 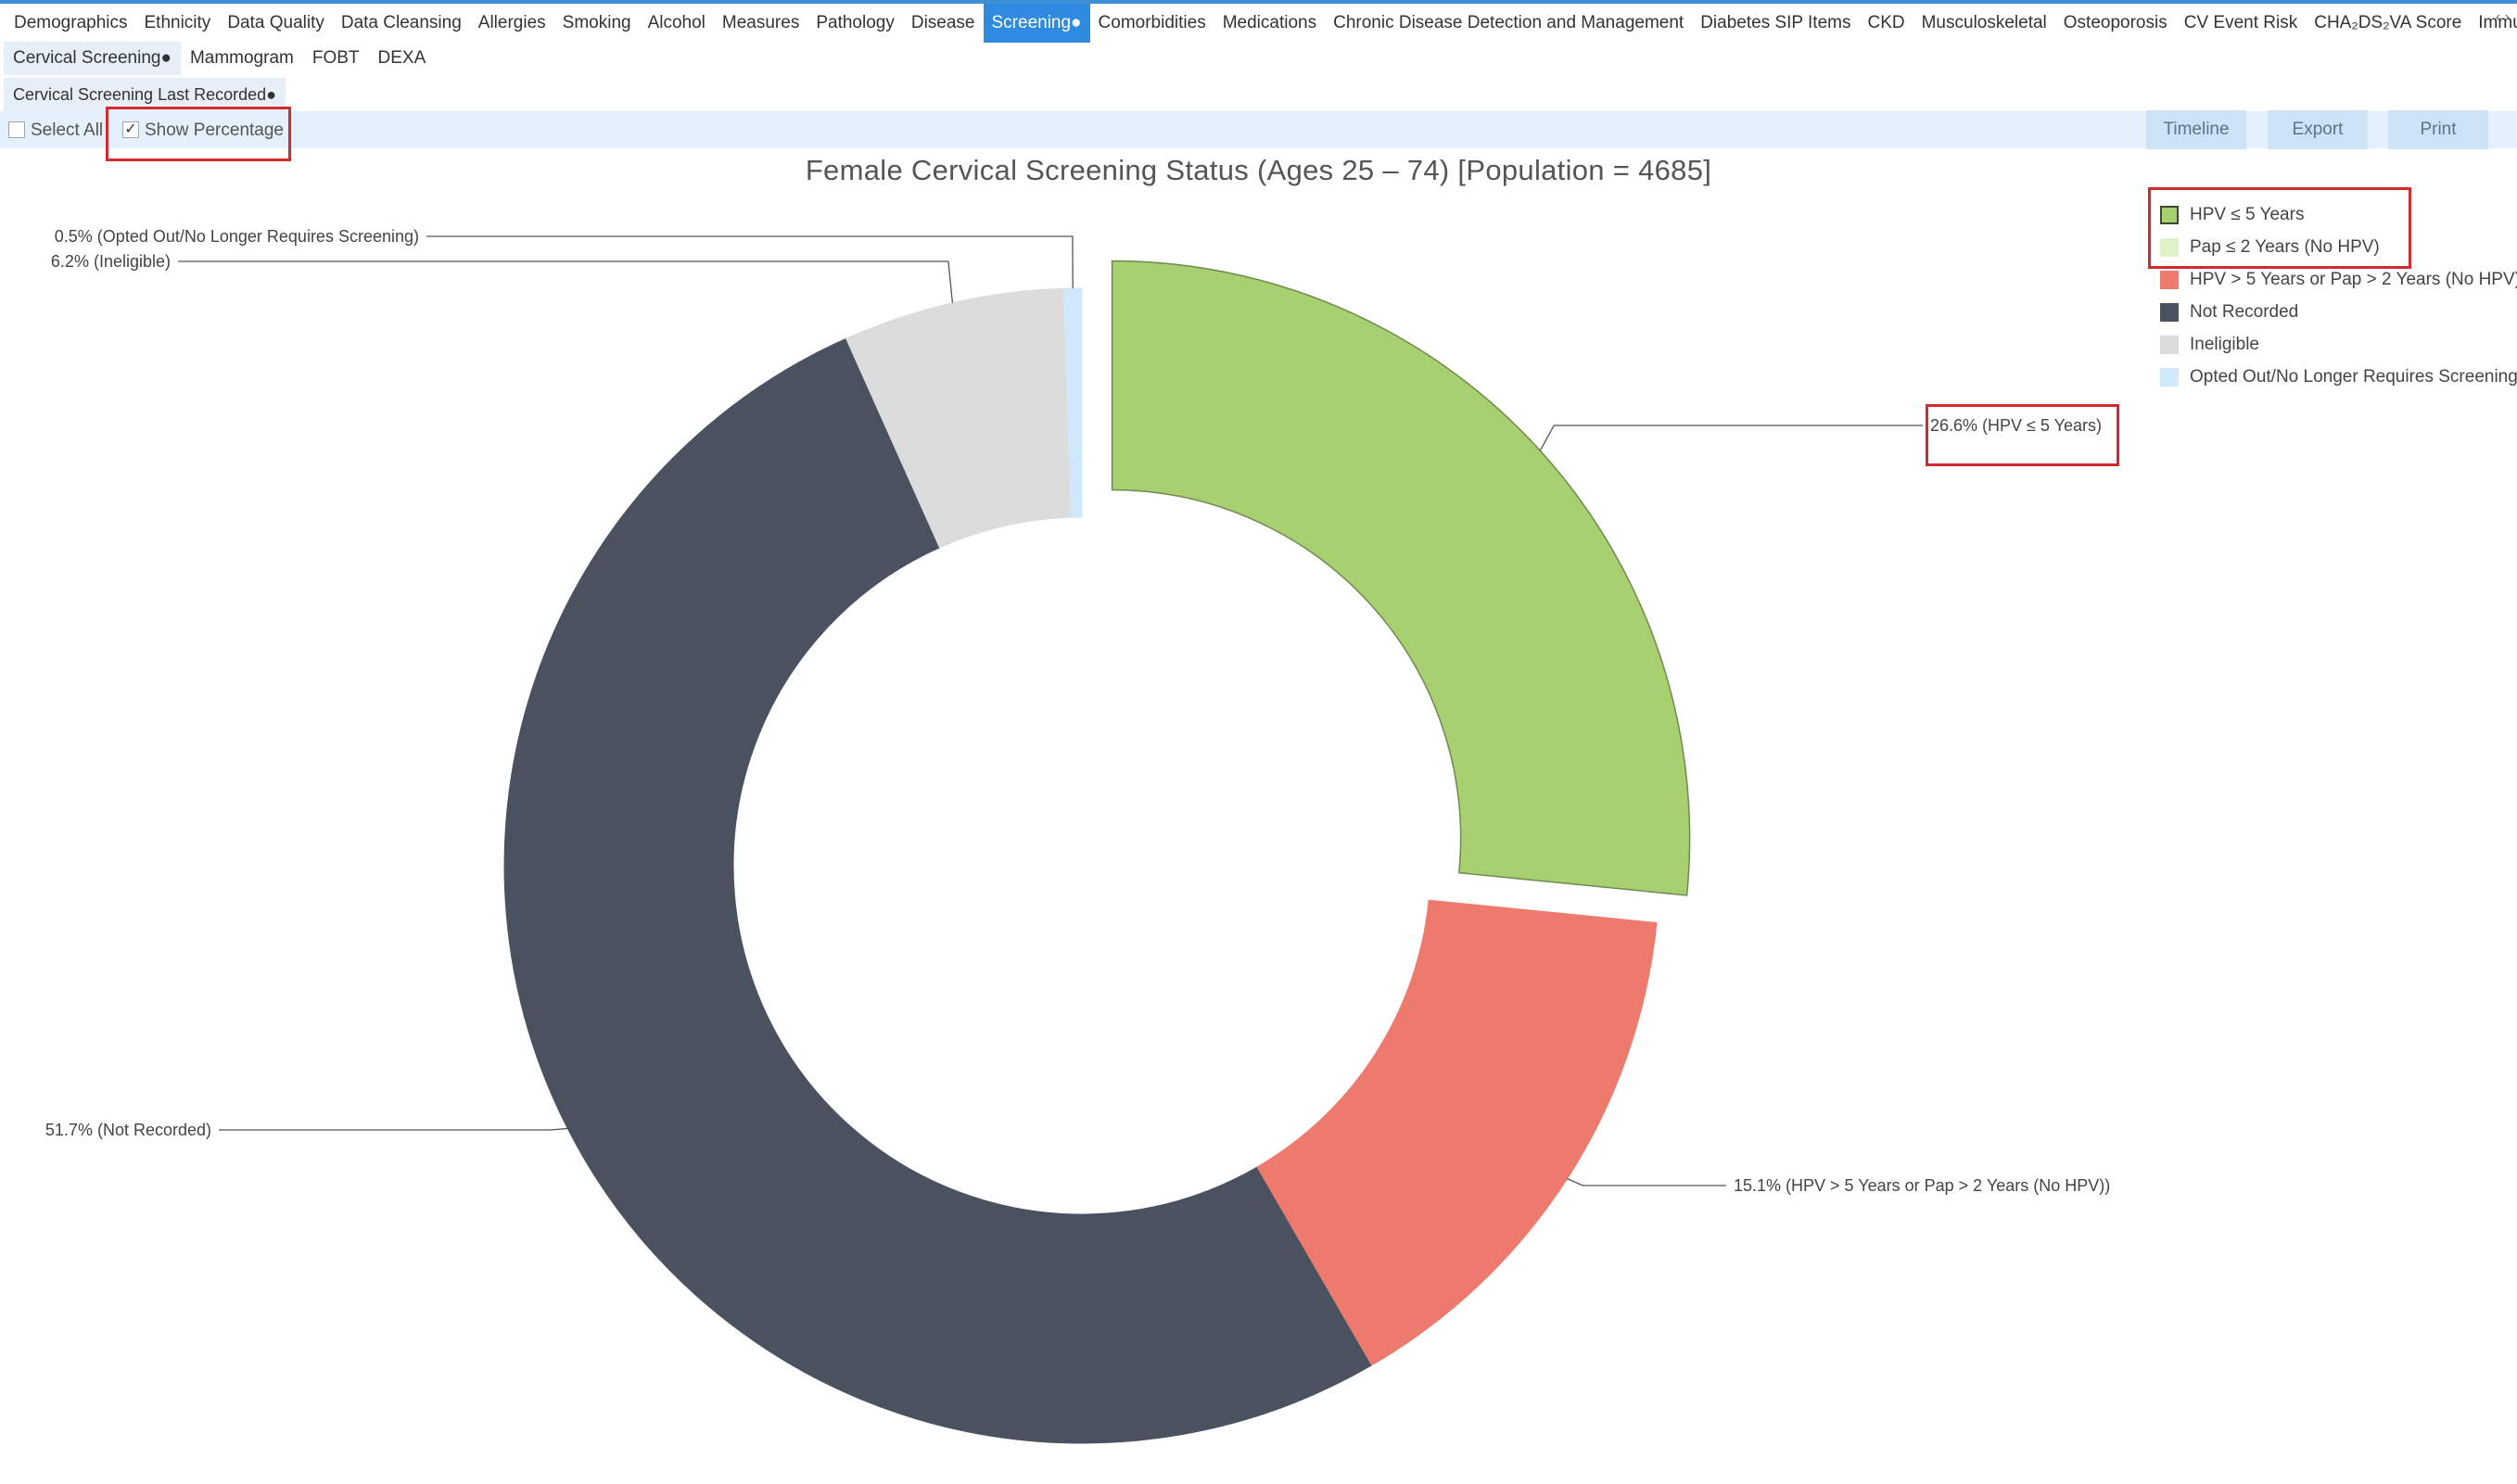 I want to click on legend-item-opted-out: Opted Out/No Longer Requires Screening, so click(x=2338, y=377).